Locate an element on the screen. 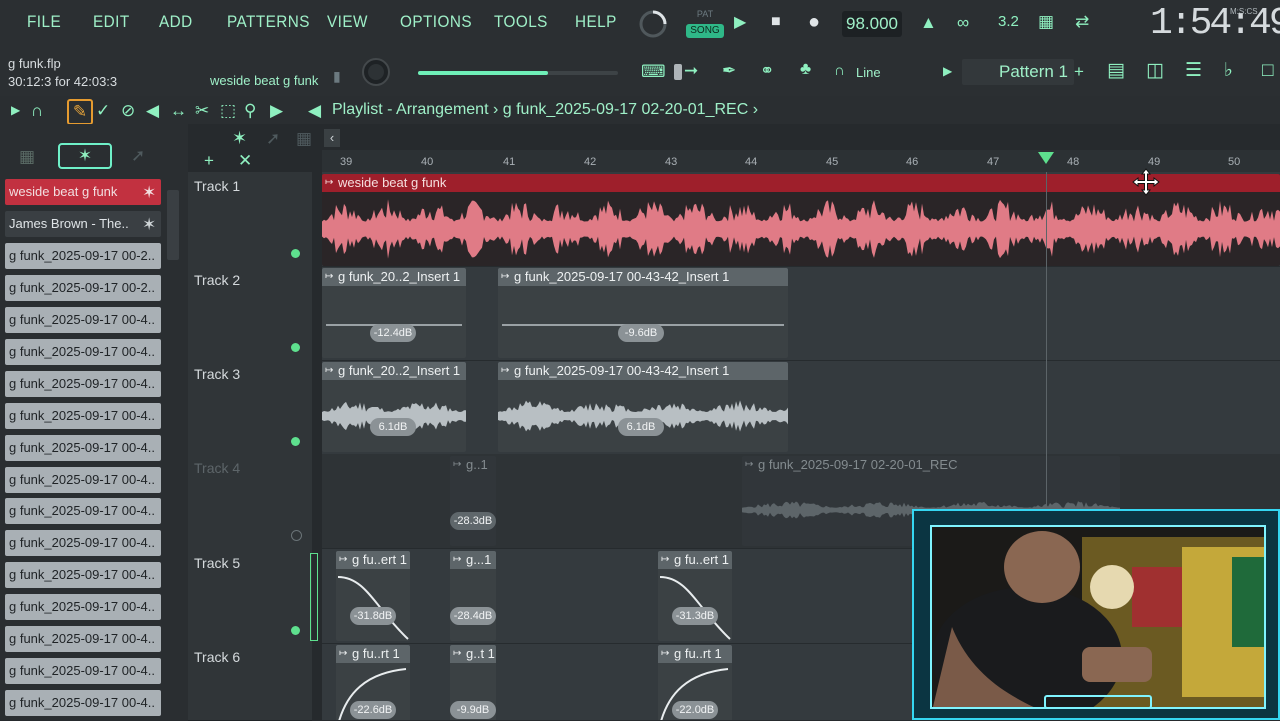 The width and height of the screenshot is (1280, 721). audio-clip: g funk_20..2_Insert 1 -12.4dB is located at coordinates (394, 313).